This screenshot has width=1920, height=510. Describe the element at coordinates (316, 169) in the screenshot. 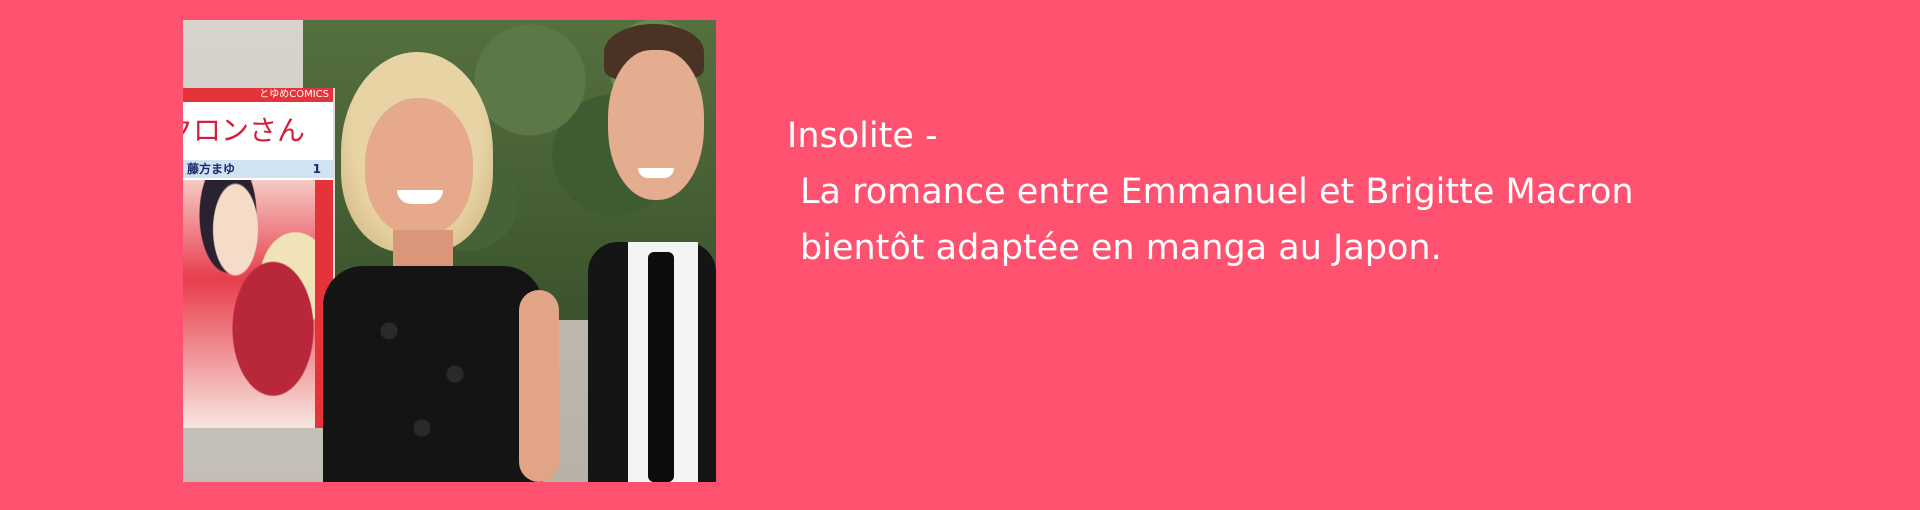

I see `manga-volume: 1` at that location.